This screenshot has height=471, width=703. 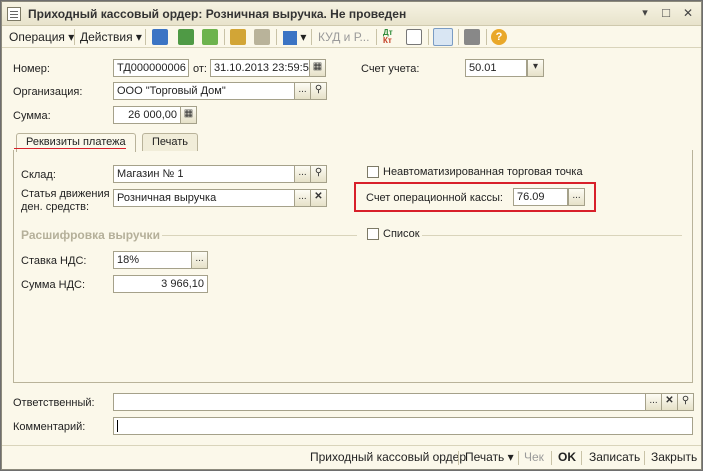 I want to click on sum-field: 26 000,00, so click(x=147, y=115).